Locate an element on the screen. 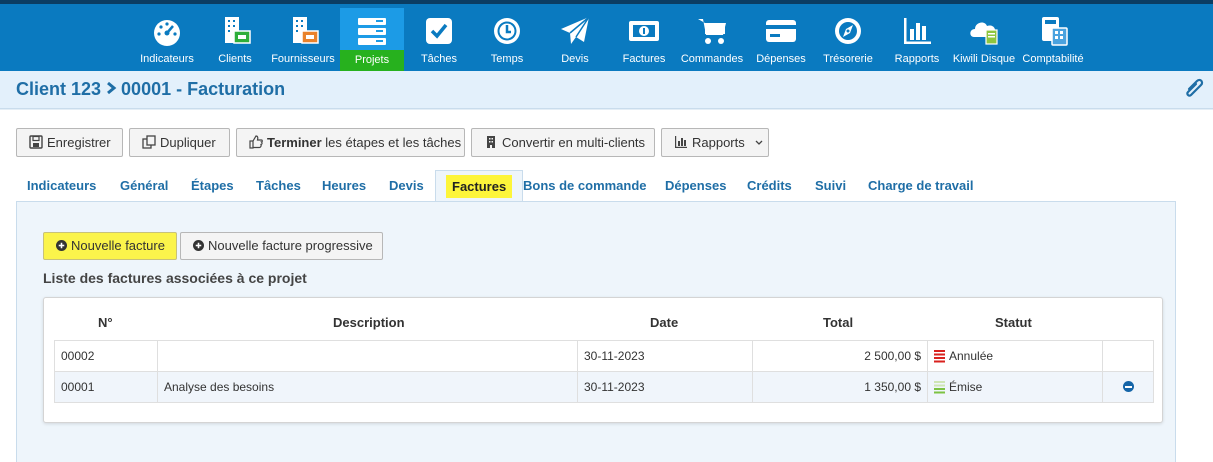 The height and width of the screenshot is (462, 1213). column-header-description: Description is located at coordinates (369, 322).